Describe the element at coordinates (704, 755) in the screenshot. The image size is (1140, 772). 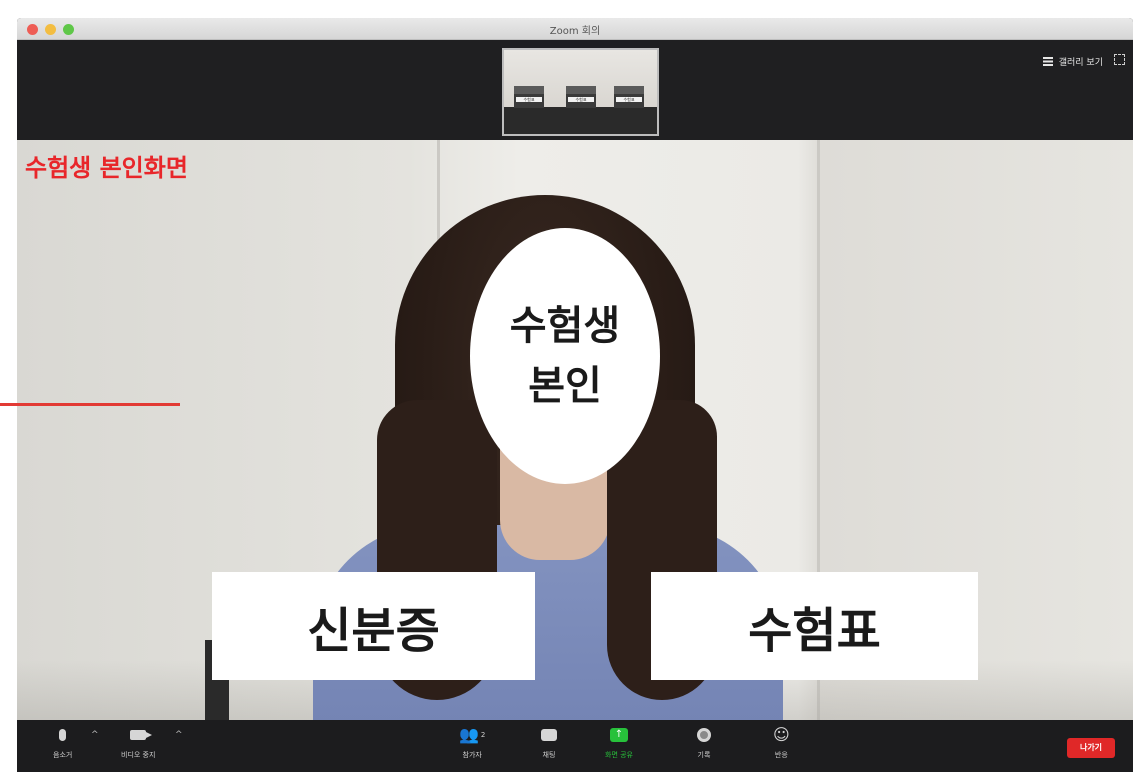
I see `record-label: 기록` at that location.